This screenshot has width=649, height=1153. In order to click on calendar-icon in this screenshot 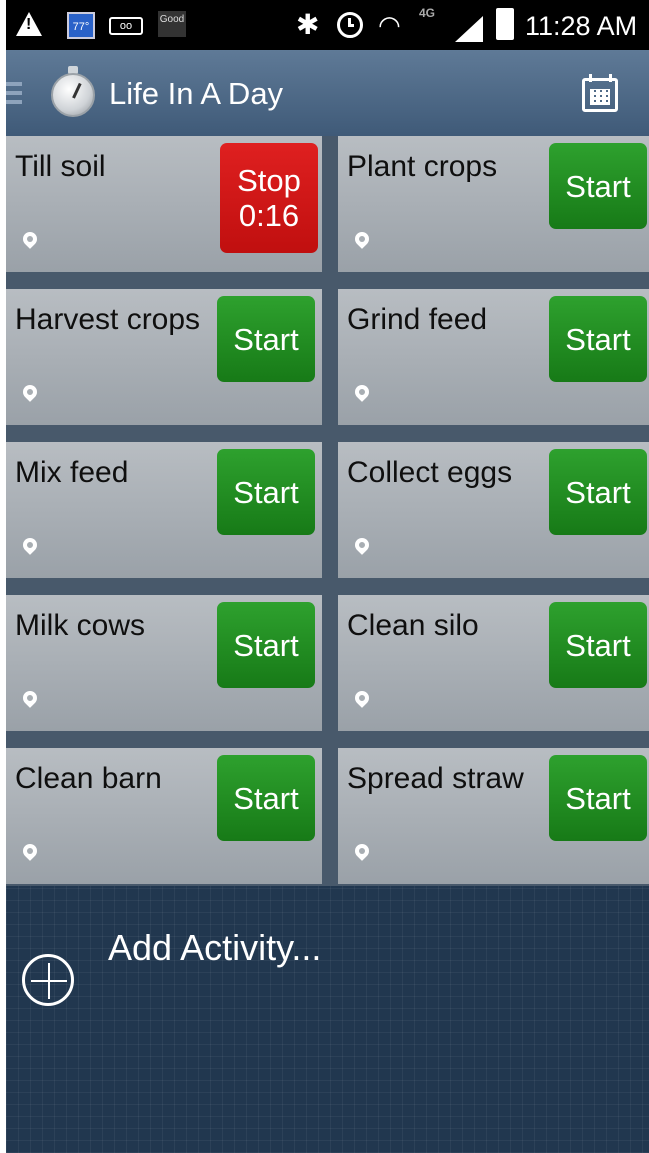, I will do `click(600, 93)`.